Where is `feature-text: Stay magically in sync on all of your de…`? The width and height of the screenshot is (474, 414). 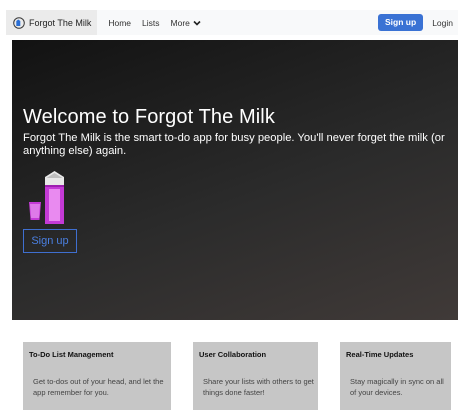 feature-text: Stay magically in sync on all of your de… is located at coordinates (397, 387).